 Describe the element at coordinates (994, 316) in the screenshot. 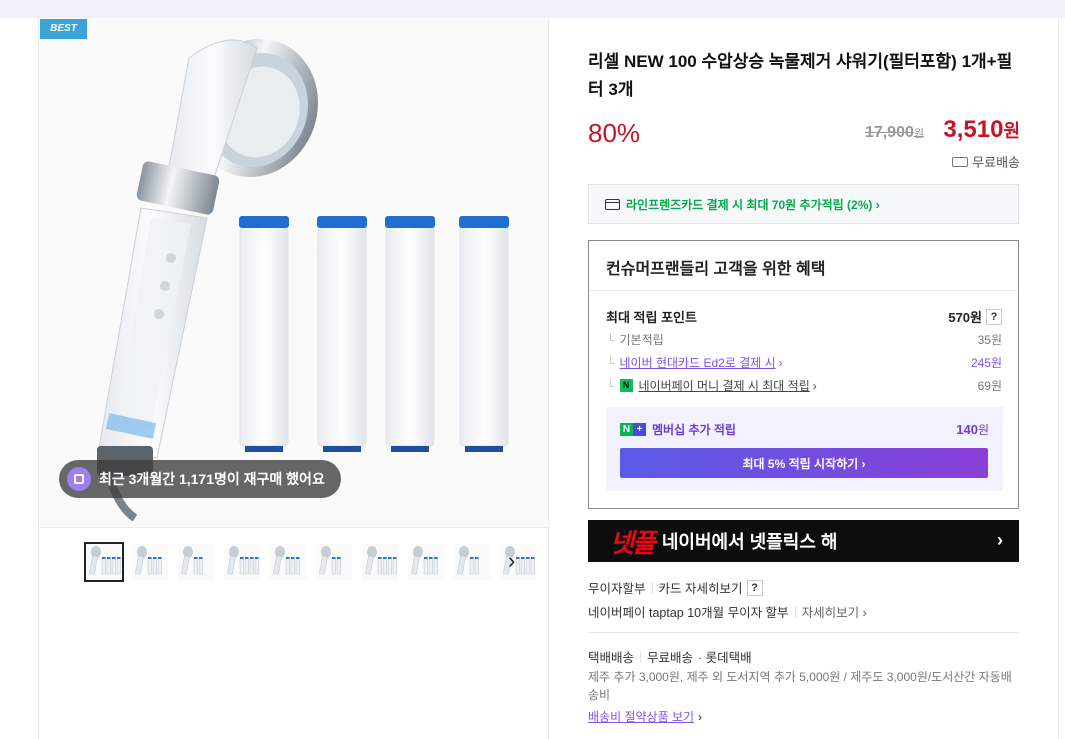

I see `points-help-icon: ?` at that location.